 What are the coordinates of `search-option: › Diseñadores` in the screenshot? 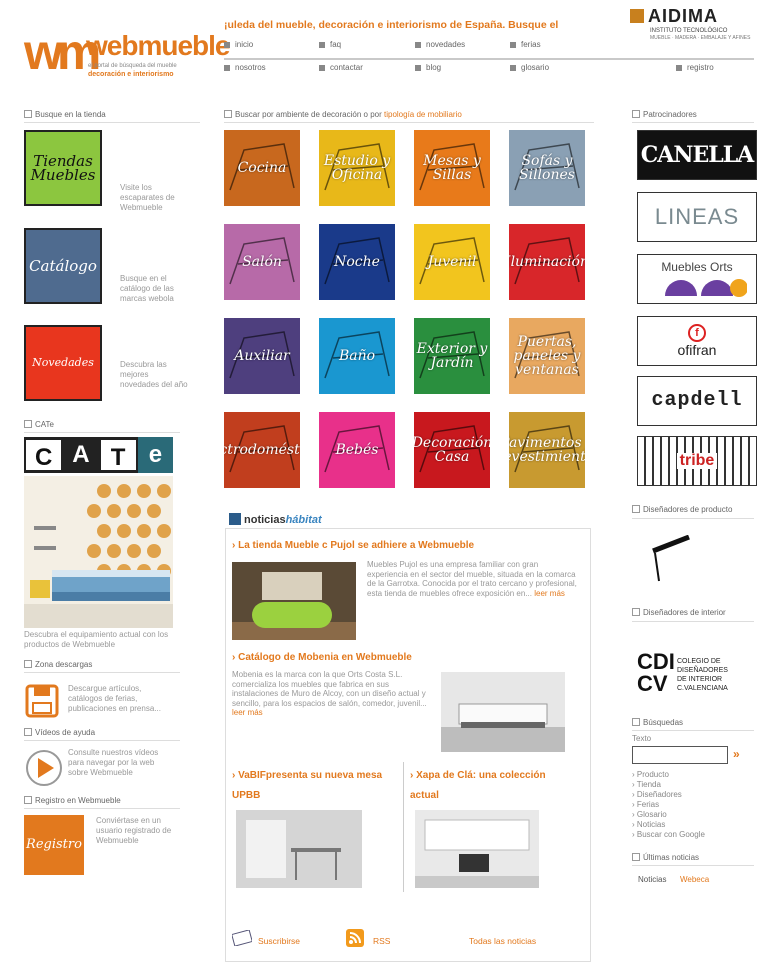 It's located at (657, 795).